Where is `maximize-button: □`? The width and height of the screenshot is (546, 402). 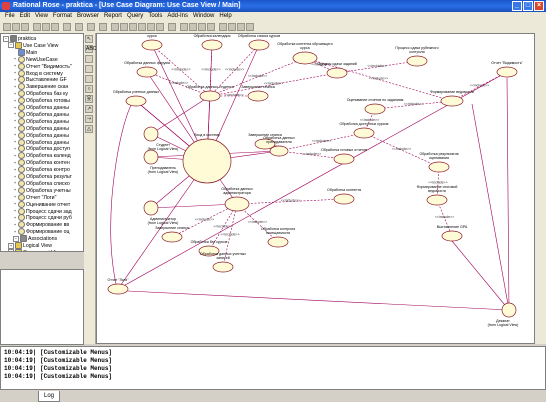
maximize-button: □ is located at coordinates (528, 6).